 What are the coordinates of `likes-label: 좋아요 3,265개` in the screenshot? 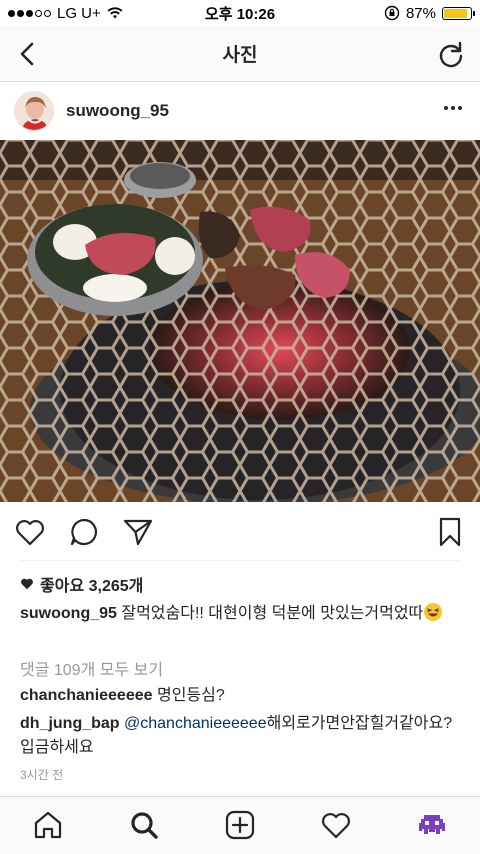 It's located at (92, 586).